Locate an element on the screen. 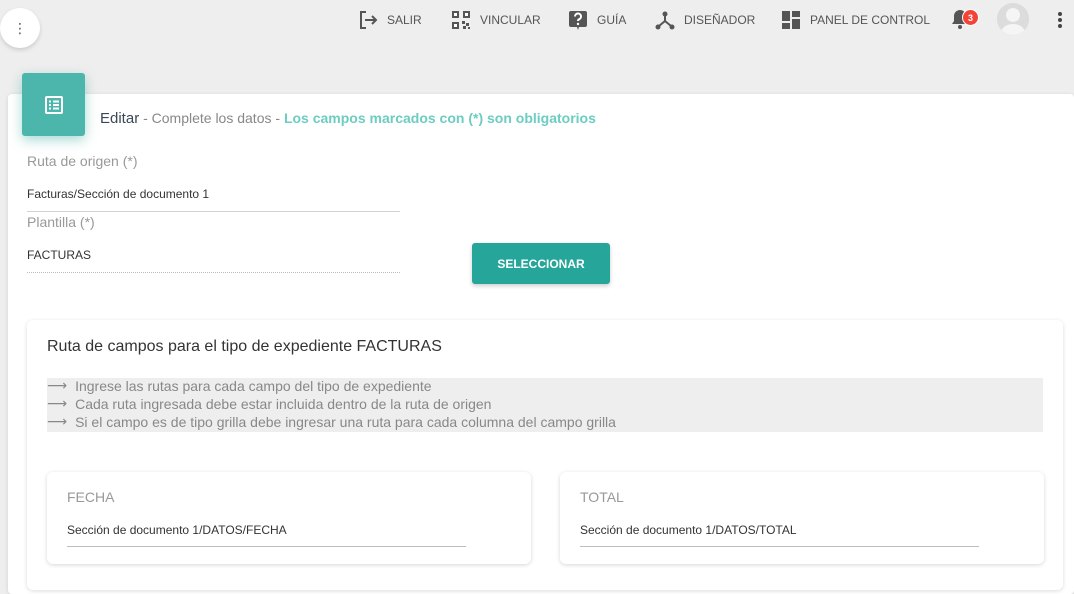  field-total-label: TOTAL is located at coordinates (602, 497).